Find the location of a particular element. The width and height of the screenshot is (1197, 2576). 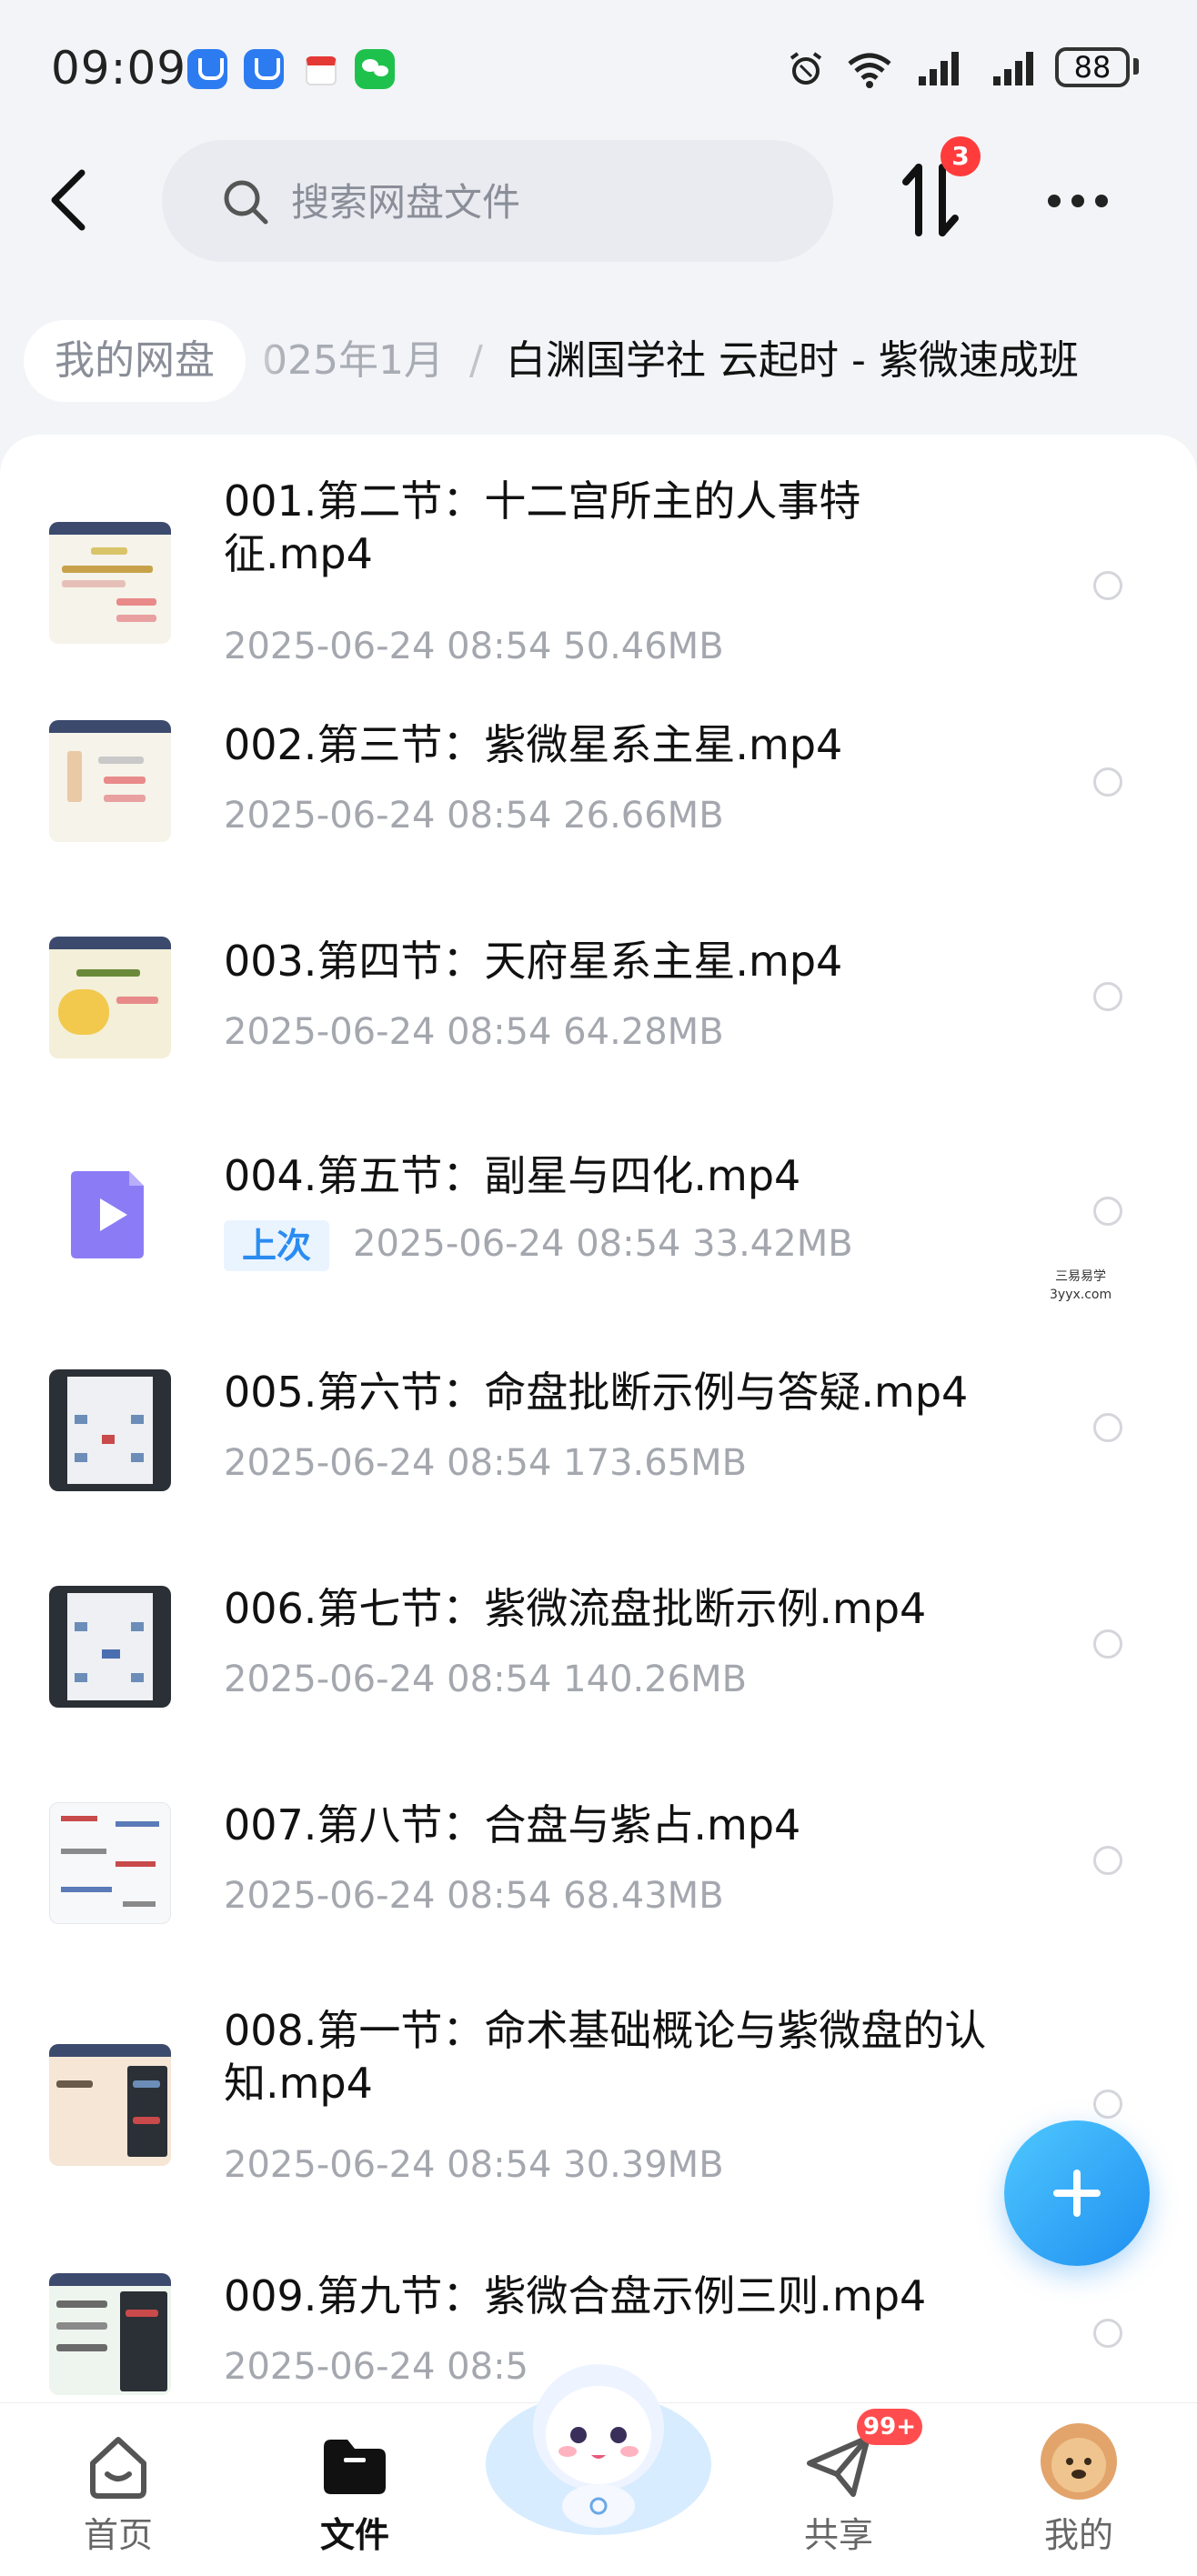

file-name: 006.第七节：紫微流盘批断示例.mp4 is located at coordinates (575, 1608).